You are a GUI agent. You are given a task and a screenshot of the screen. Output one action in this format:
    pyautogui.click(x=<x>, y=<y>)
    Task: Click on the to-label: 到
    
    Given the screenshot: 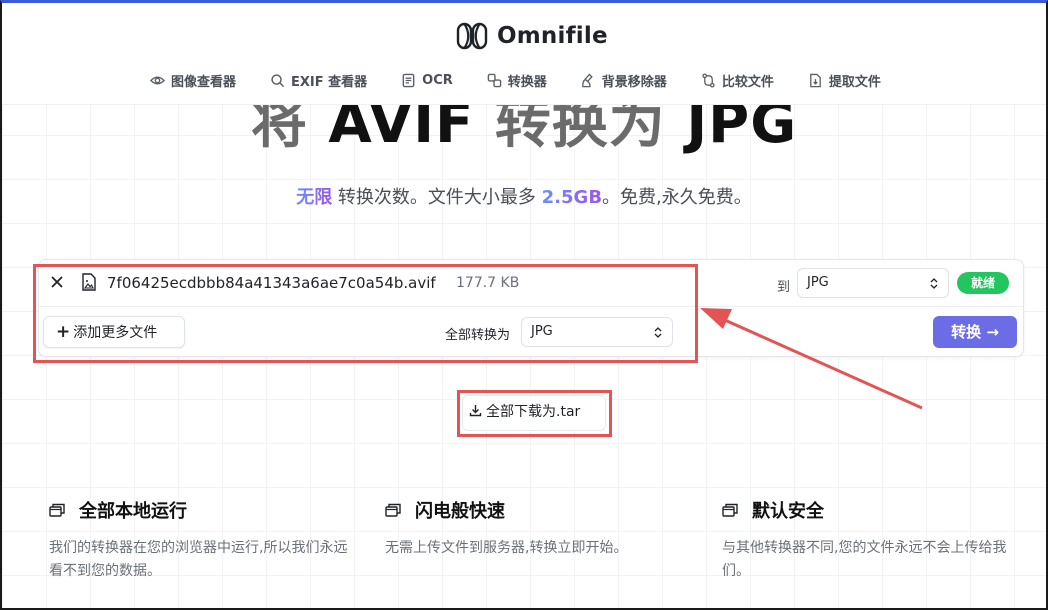 What is the action you would take?
    pyautogui.click(x=784, y=287)
    